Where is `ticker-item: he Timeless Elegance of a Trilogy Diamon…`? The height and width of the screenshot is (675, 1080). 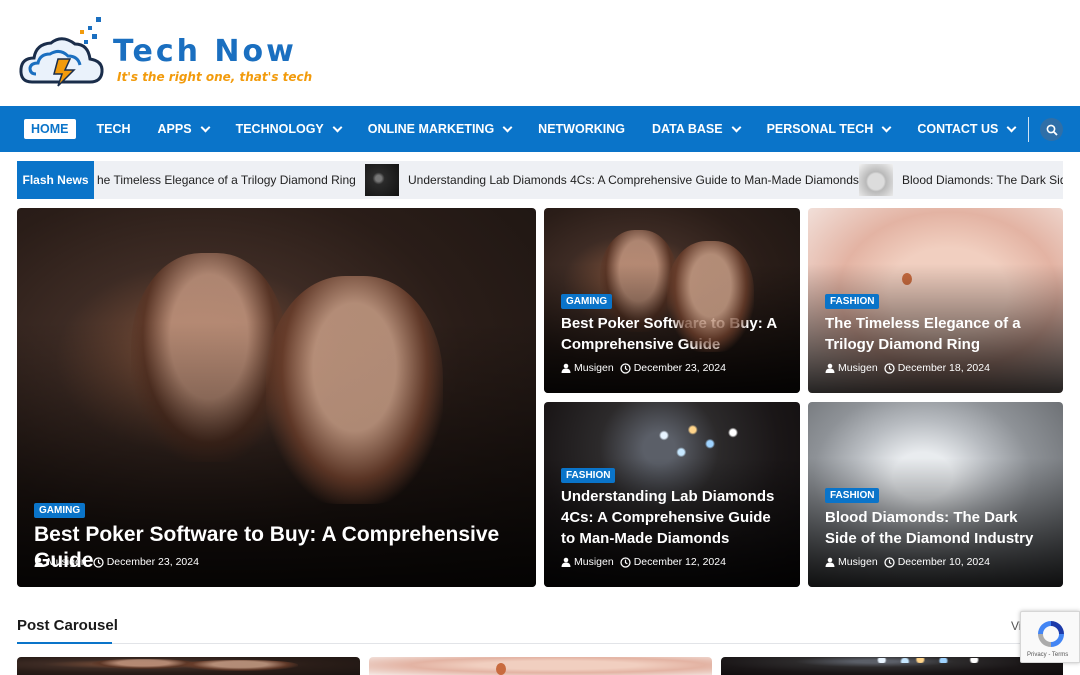 ticker-item: he Timeless Elegance of a Trilogy Diamon… is located at coordinates (226, 180).